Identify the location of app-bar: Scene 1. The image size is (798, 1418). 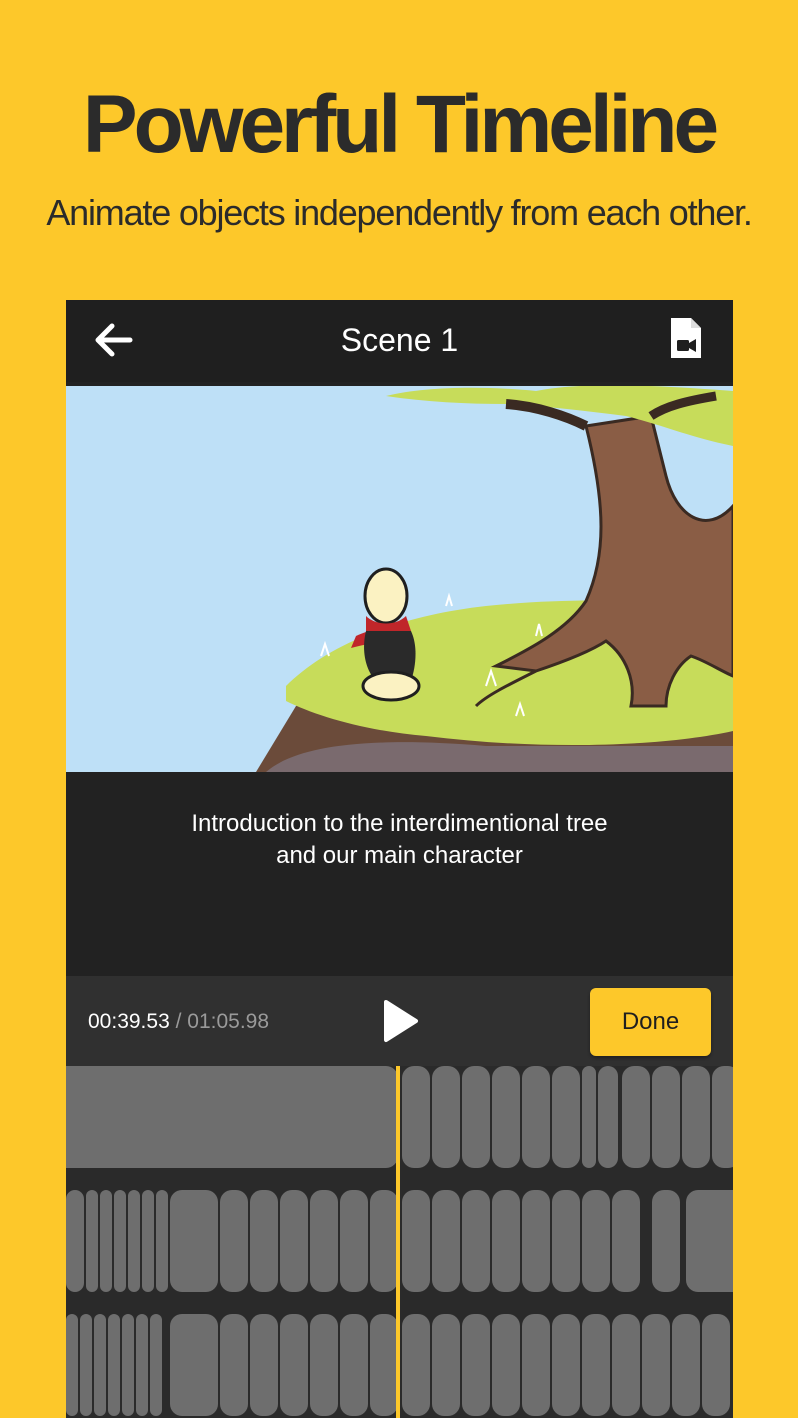
(399, 341).